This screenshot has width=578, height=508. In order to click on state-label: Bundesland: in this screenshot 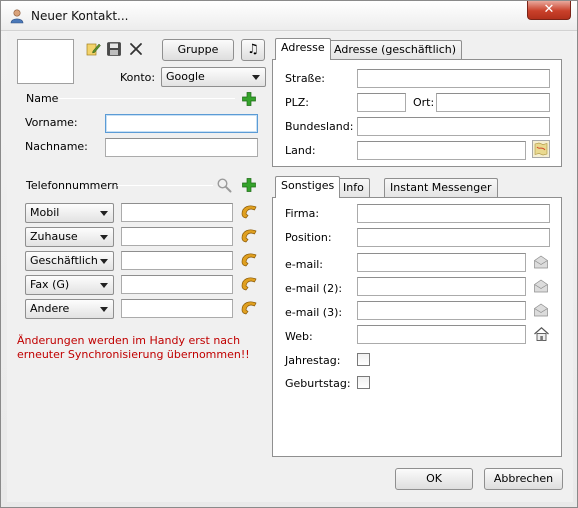, I will do `click(319, 126)`.